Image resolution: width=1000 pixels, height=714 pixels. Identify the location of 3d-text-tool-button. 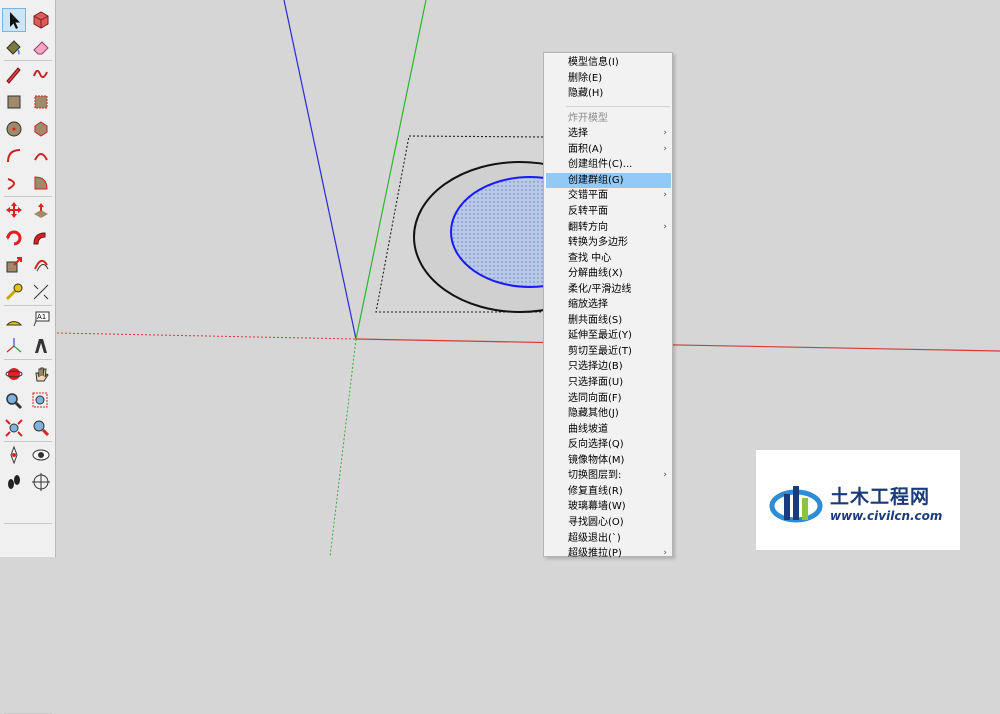
(41, 346).